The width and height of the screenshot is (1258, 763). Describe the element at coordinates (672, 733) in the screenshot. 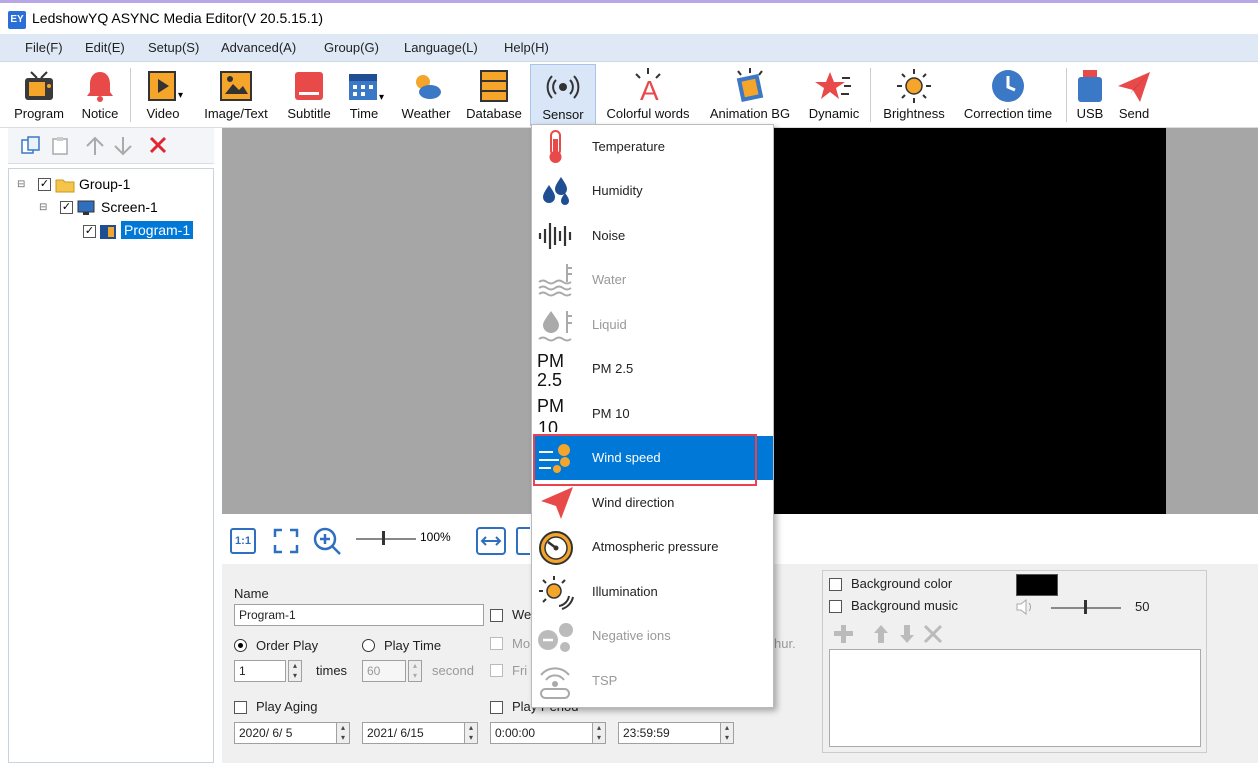

I see `end-time-input: 23:59:59` at that location.